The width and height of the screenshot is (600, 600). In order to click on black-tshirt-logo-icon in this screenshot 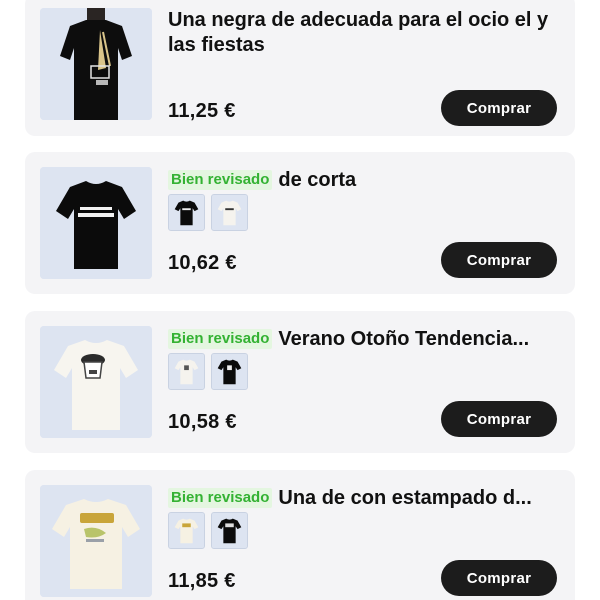, I will do `click(96, 223)`.